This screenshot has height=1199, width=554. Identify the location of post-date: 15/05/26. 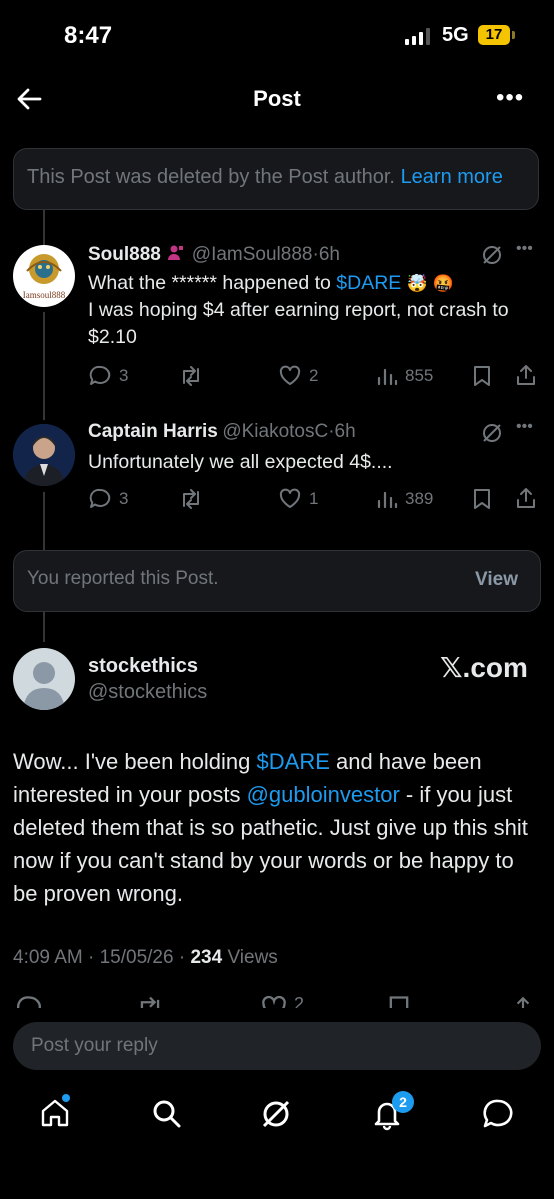
(136, 957).